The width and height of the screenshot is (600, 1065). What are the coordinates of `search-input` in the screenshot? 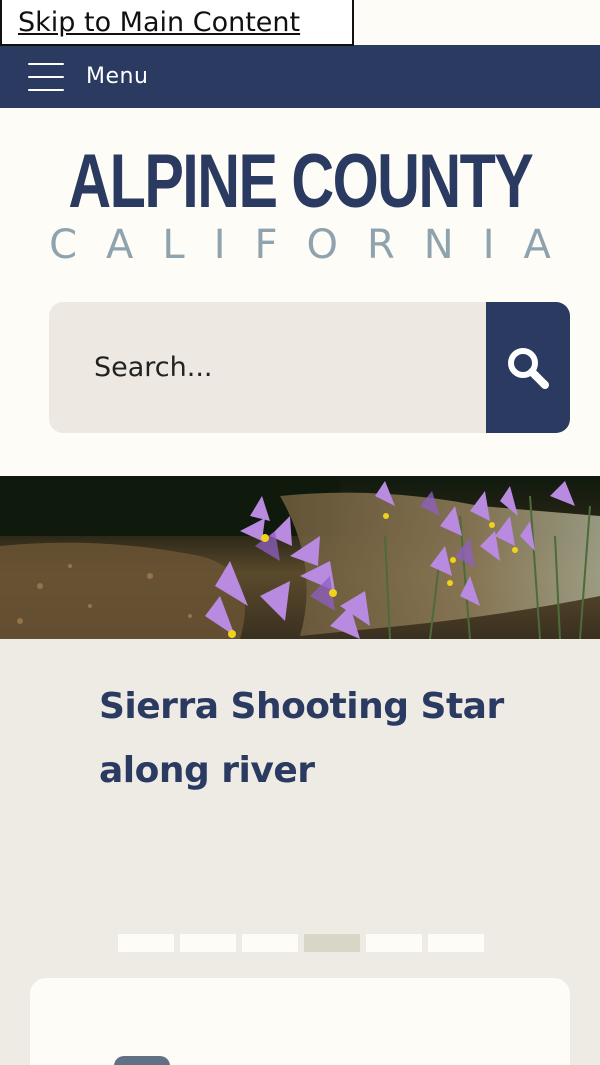 It's located at (267, 367).